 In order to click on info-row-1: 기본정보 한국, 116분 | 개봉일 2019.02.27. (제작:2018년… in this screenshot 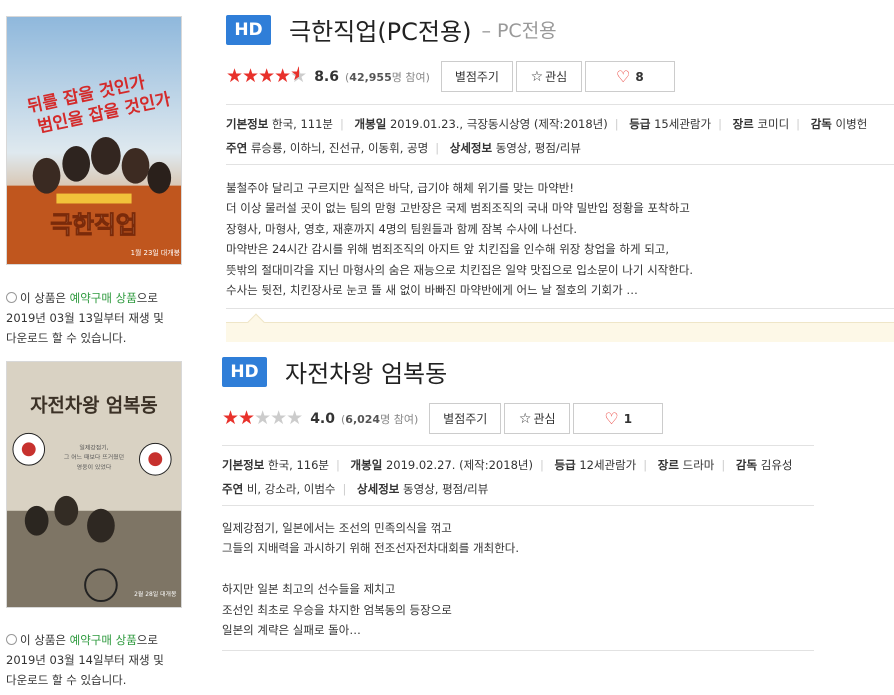, I will do `click(507, 465)`.